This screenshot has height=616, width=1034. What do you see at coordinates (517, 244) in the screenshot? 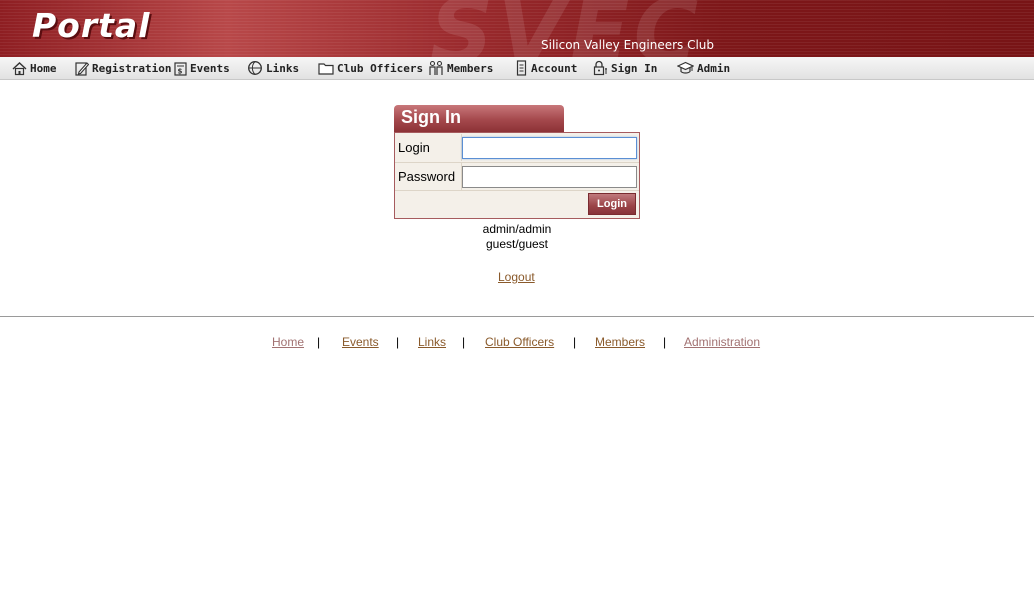
I see `credential-hint-guest: guest/guest` at bounding box center [517, 244].